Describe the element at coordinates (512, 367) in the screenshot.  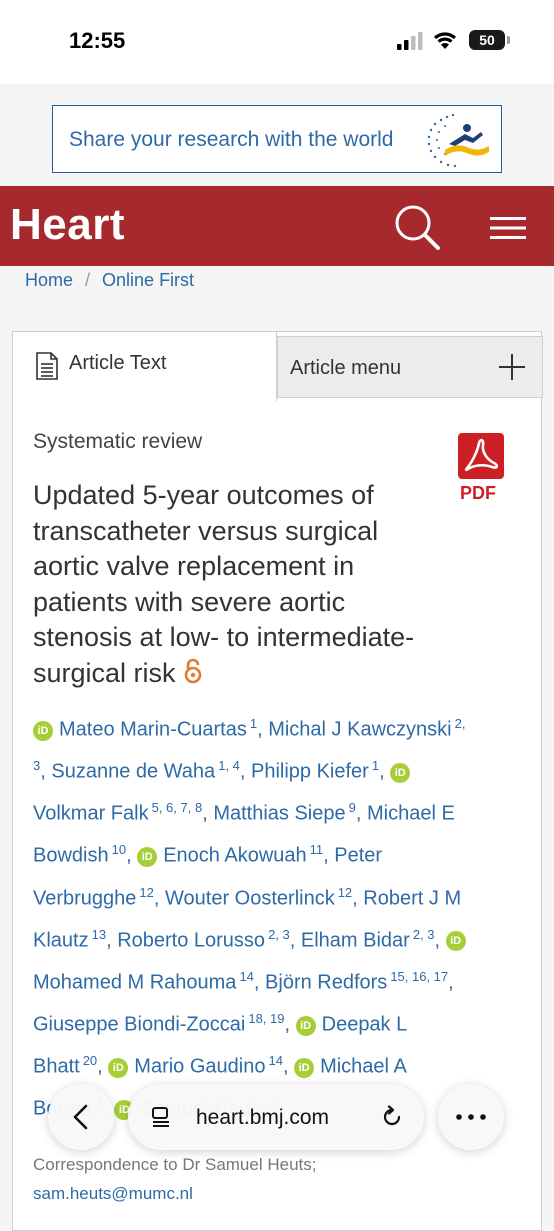
I see `plus-icon` at that location.